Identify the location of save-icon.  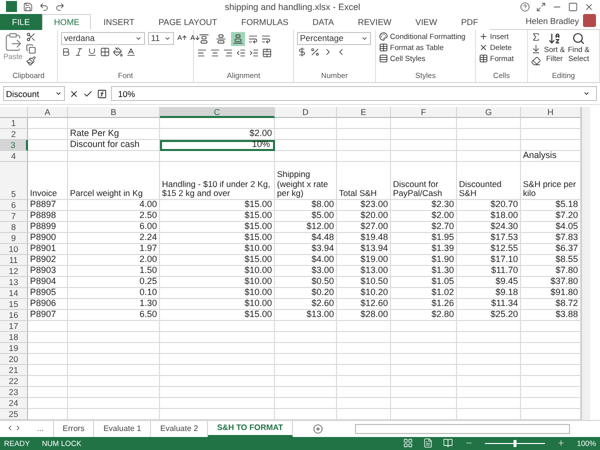
(28, 7).